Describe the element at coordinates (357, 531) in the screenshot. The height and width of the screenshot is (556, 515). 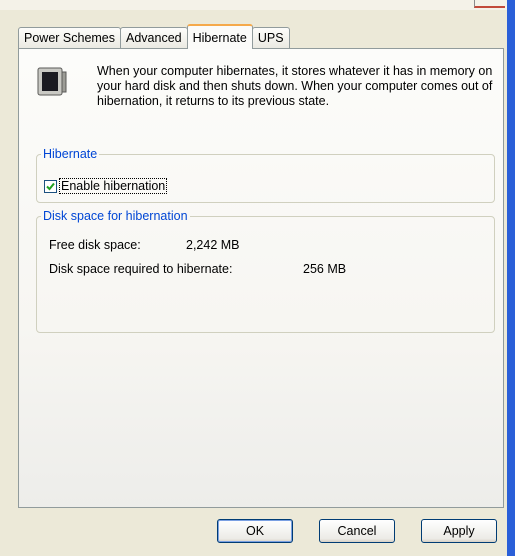
I see `cancel-button: Cancel` at that location.